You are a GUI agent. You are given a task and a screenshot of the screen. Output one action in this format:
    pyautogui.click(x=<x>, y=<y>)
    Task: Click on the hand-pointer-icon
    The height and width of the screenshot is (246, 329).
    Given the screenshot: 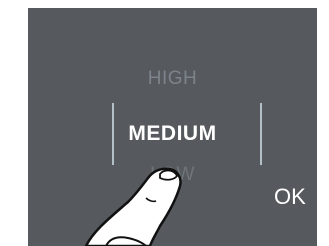 What is the action you would take?
    pyautogui.click(x=133, y=206)
    